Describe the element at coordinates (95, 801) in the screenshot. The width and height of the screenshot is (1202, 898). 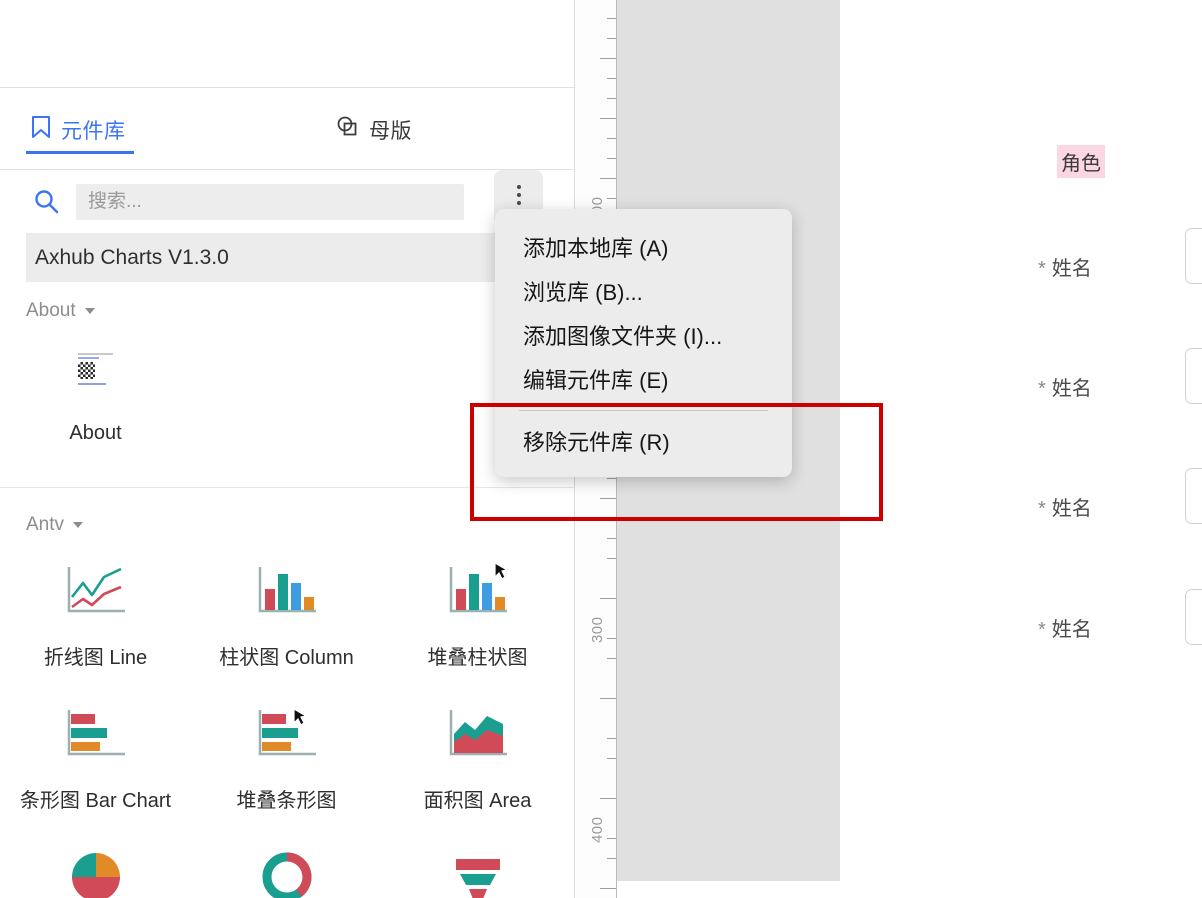
I see `library-item-label: 条形图 Bar Chart` at that location.